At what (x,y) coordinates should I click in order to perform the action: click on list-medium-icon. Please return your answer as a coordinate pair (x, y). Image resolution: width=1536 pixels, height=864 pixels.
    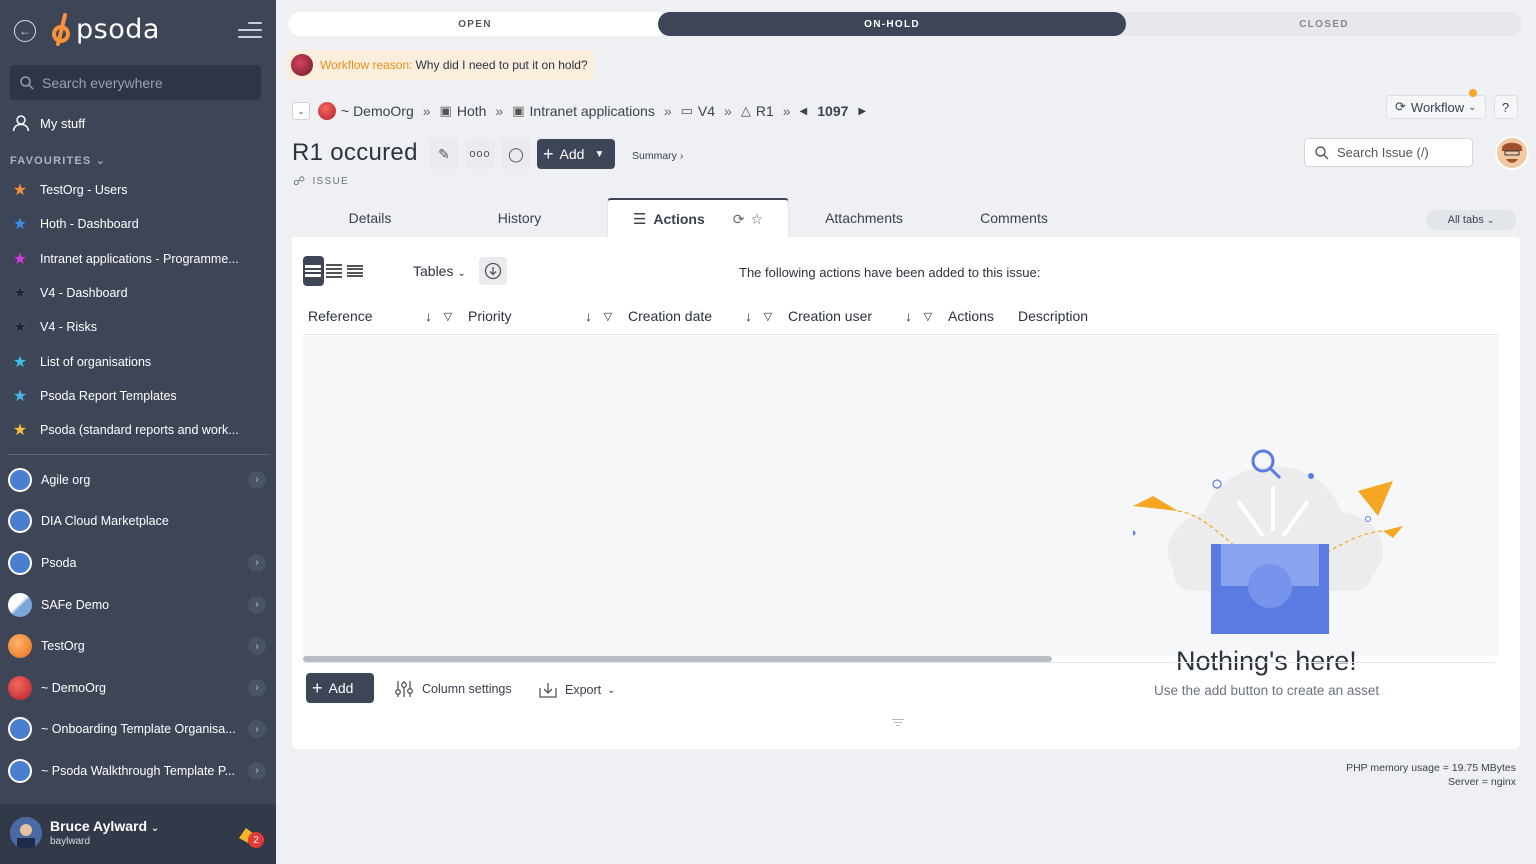
    Looking at the image, I should click on (334, 271).